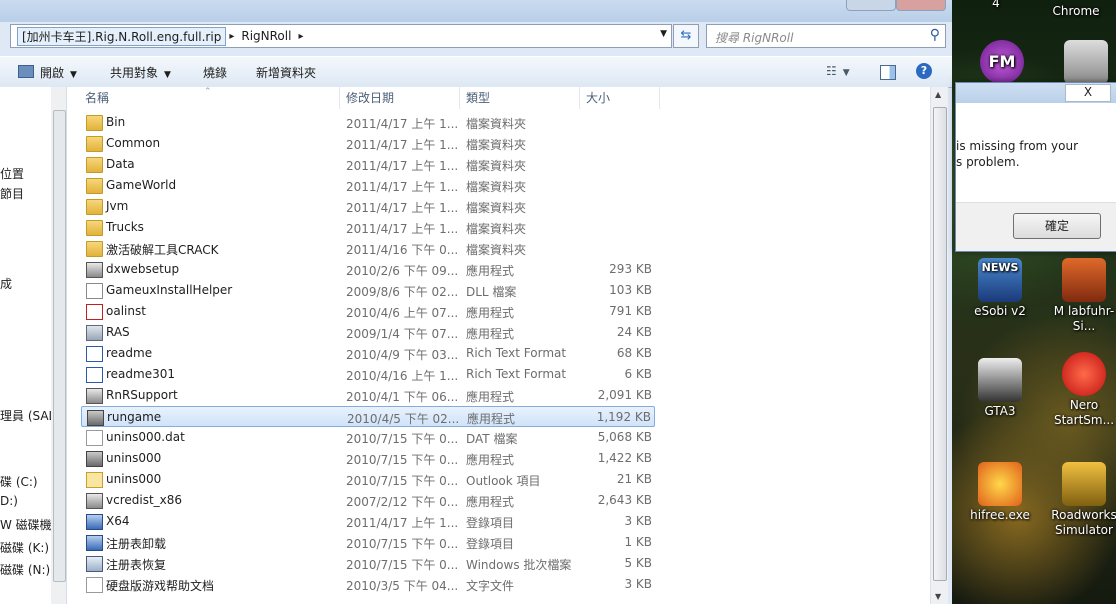 The height and width of the screenshot is (604, 1116). What do you see at coordinates (921, 5) in the screenshot?
I see `close-window-button` at bounding box center [921, 5].